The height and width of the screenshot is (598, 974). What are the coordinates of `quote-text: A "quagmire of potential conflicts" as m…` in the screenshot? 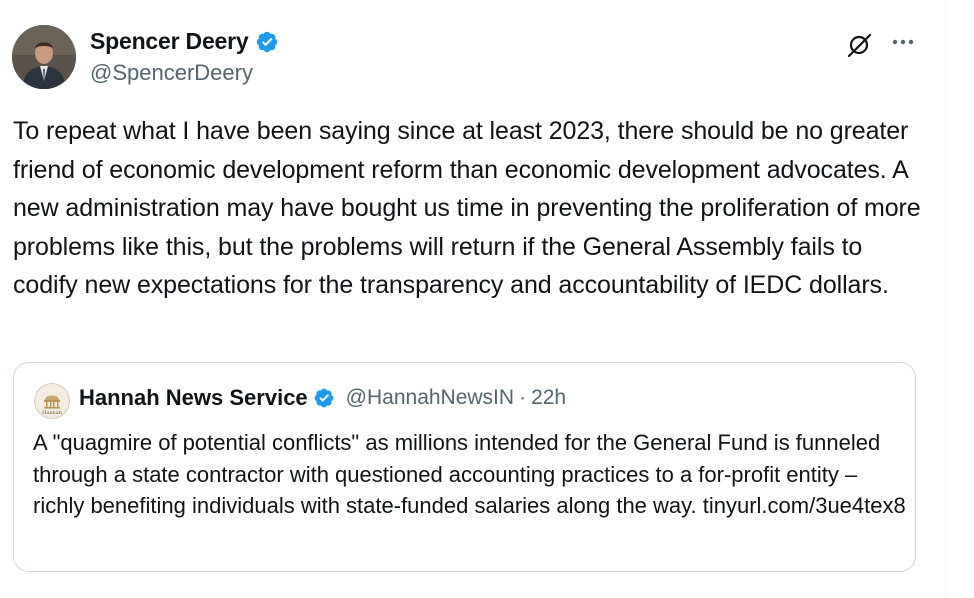 It's located at (469, 474).